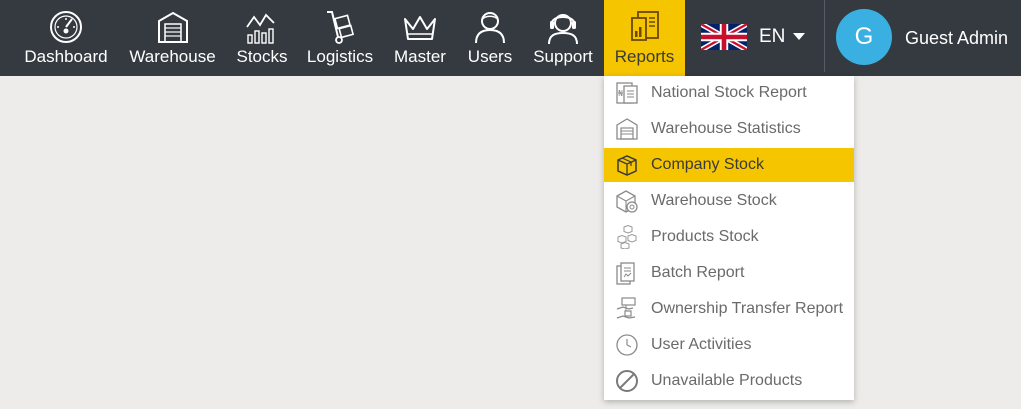  What do you see at coordinates (341, 27) in the screenshot?
I see `logistics-handtruck-icon` at bounding box center [341, 27].